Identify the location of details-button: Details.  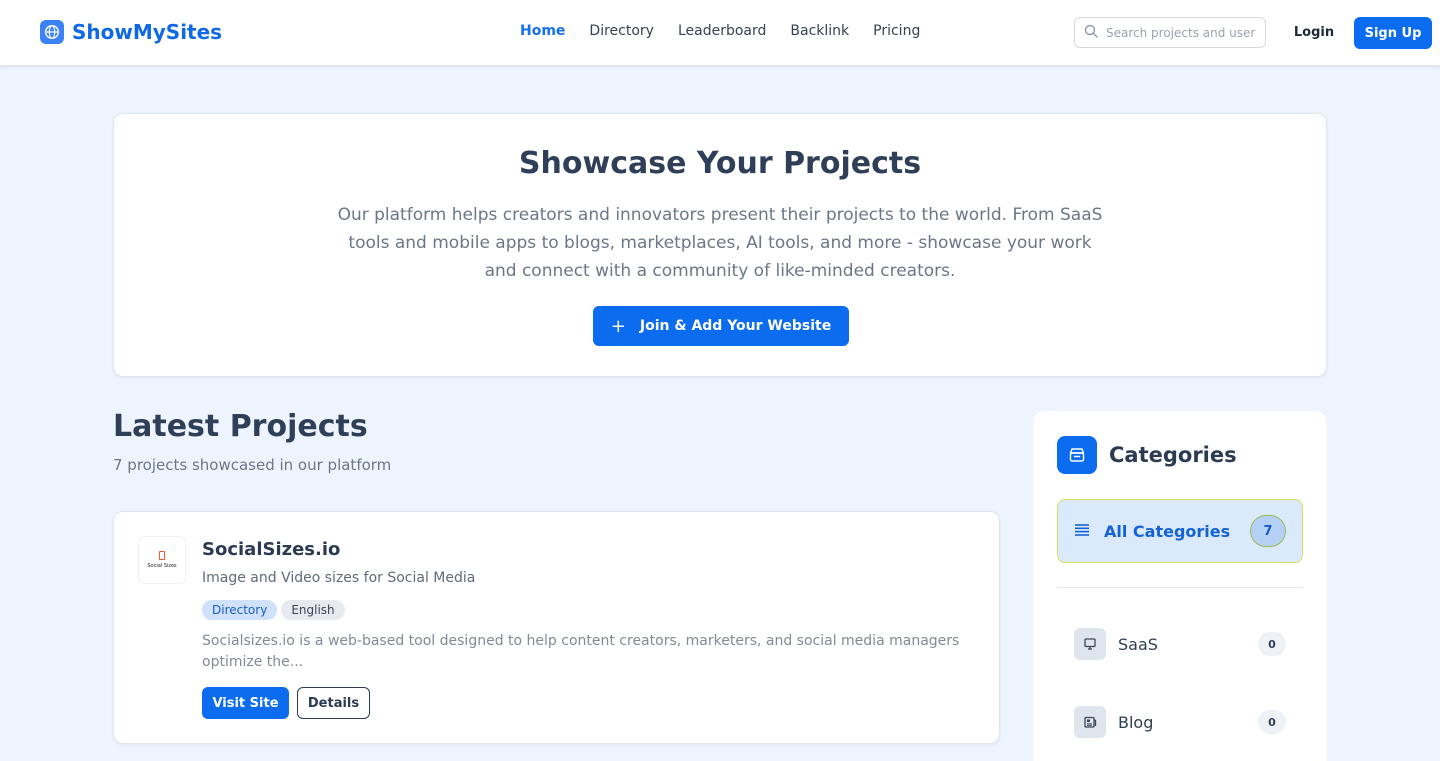
(333, 703).